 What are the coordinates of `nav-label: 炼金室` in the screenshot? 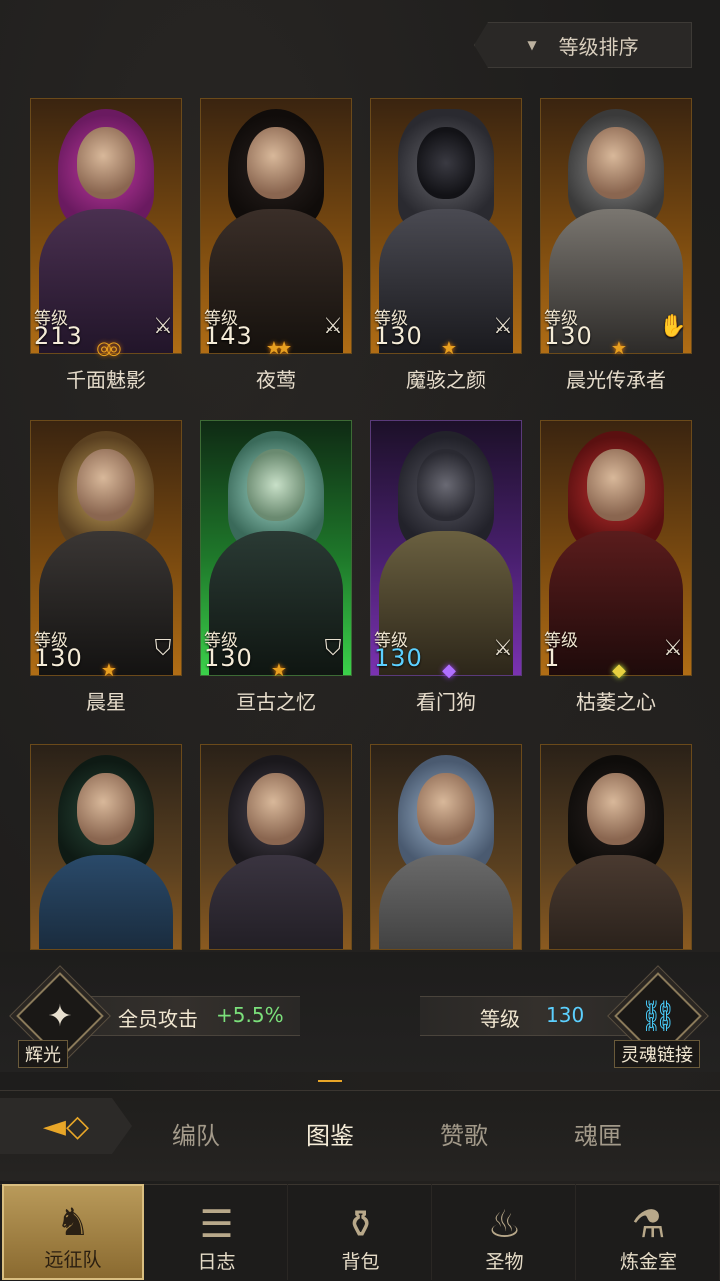 It's located at (648, 1262).